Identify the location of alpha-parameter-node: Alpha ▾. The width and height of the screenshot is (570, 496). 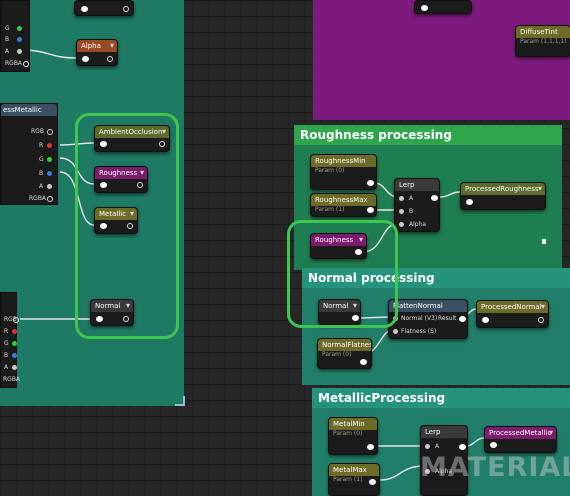
(97, 52).